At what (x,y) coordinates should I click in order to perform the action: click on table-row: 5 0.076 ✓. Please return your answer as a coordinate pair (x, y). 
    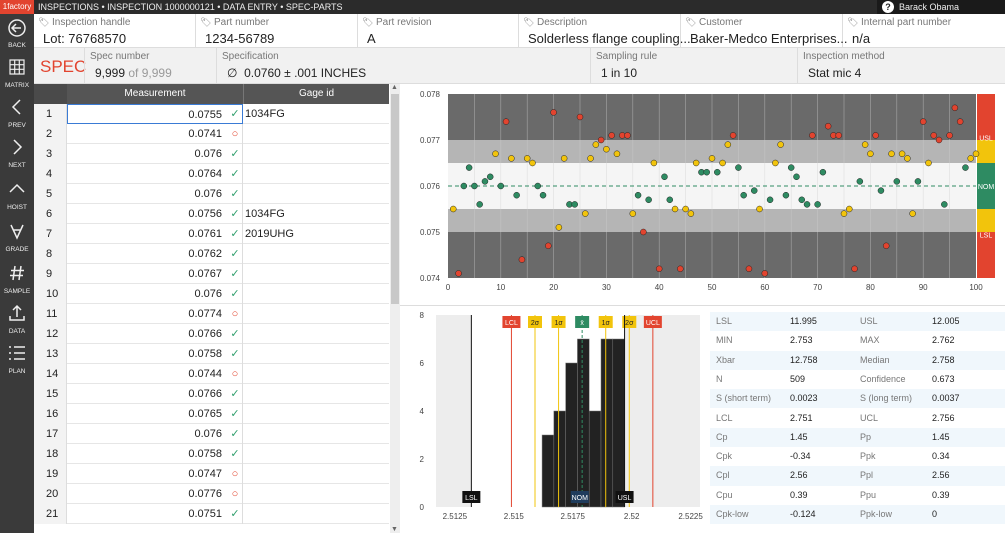
    Looking at the image, I should click on (211, 194).